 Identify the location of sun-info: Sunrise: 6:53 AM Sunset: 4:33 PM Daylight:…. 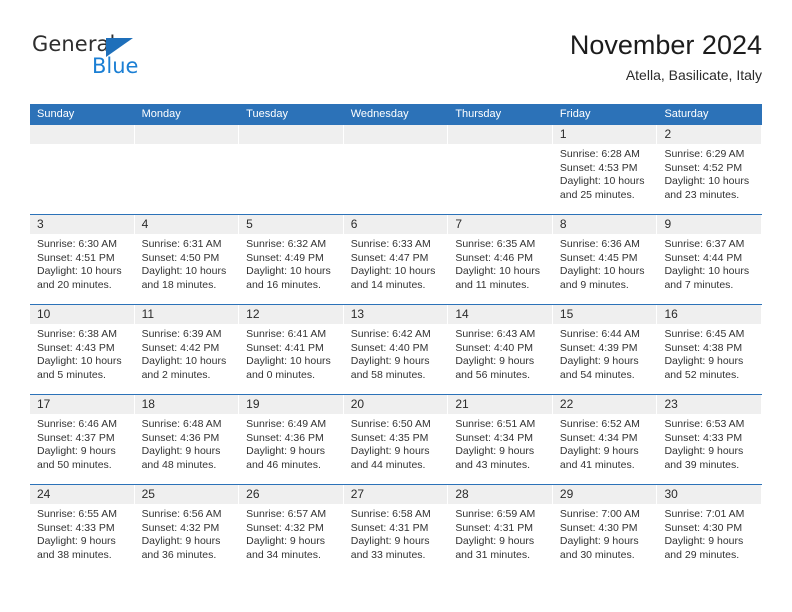
(709, 443).